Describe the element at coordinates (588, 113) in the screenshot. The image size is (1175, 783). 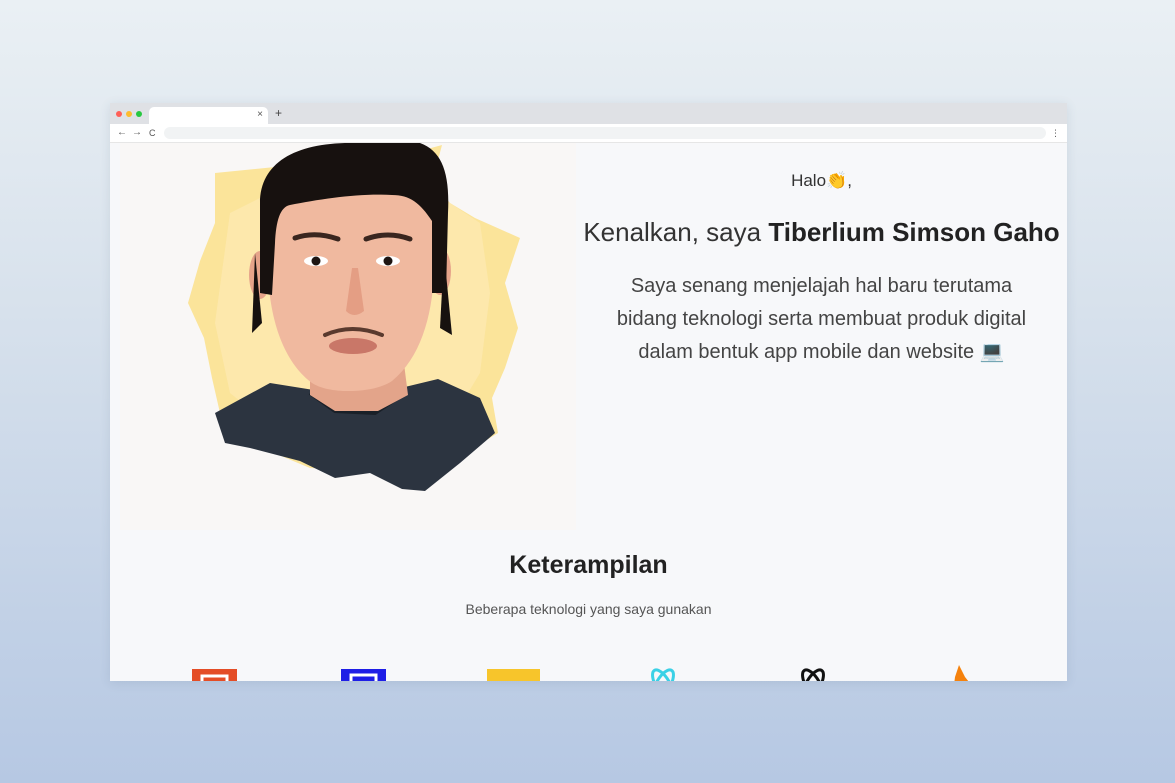
I see `tab-bar: × +` at that location.